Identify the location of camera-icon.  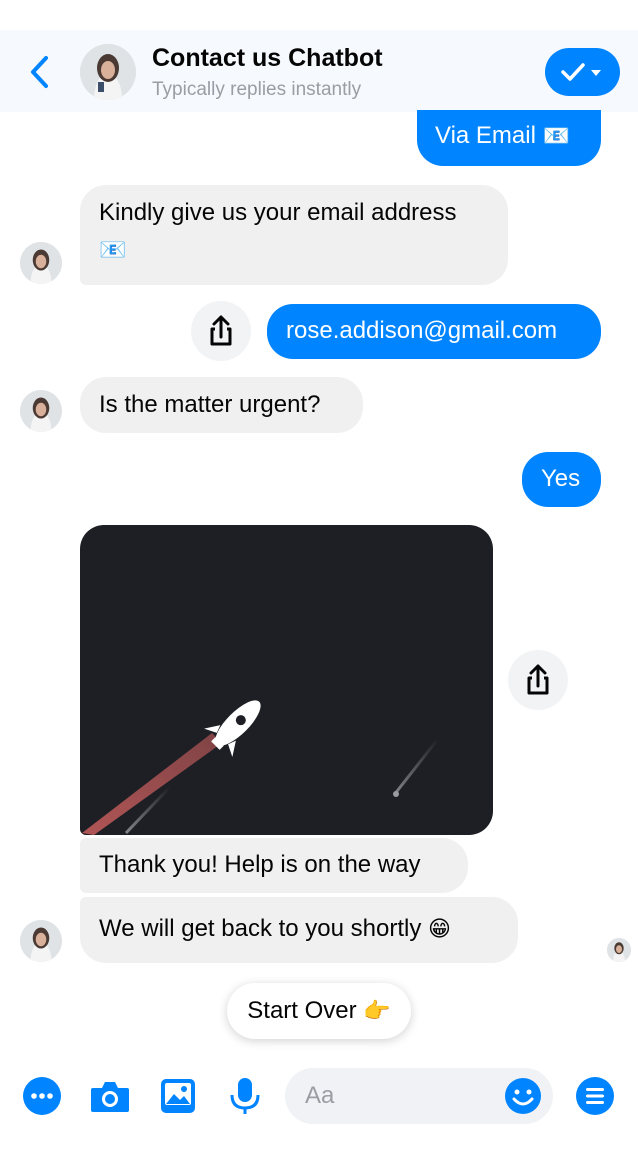
(110, 1097).